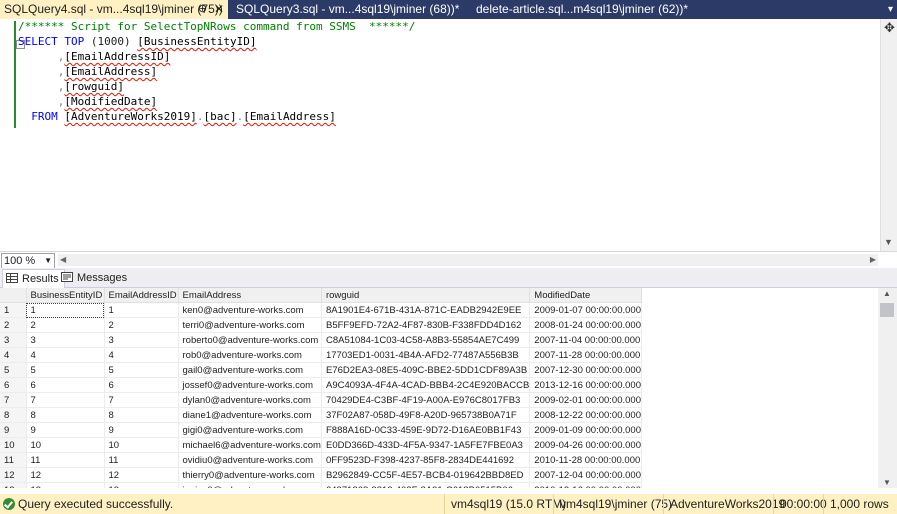 This screenshot has width=897, height=514. What do you see at coordinates (95, 278) in the screenshot?
I see `tab-messages: Messages` at bounding box center [95, 278].